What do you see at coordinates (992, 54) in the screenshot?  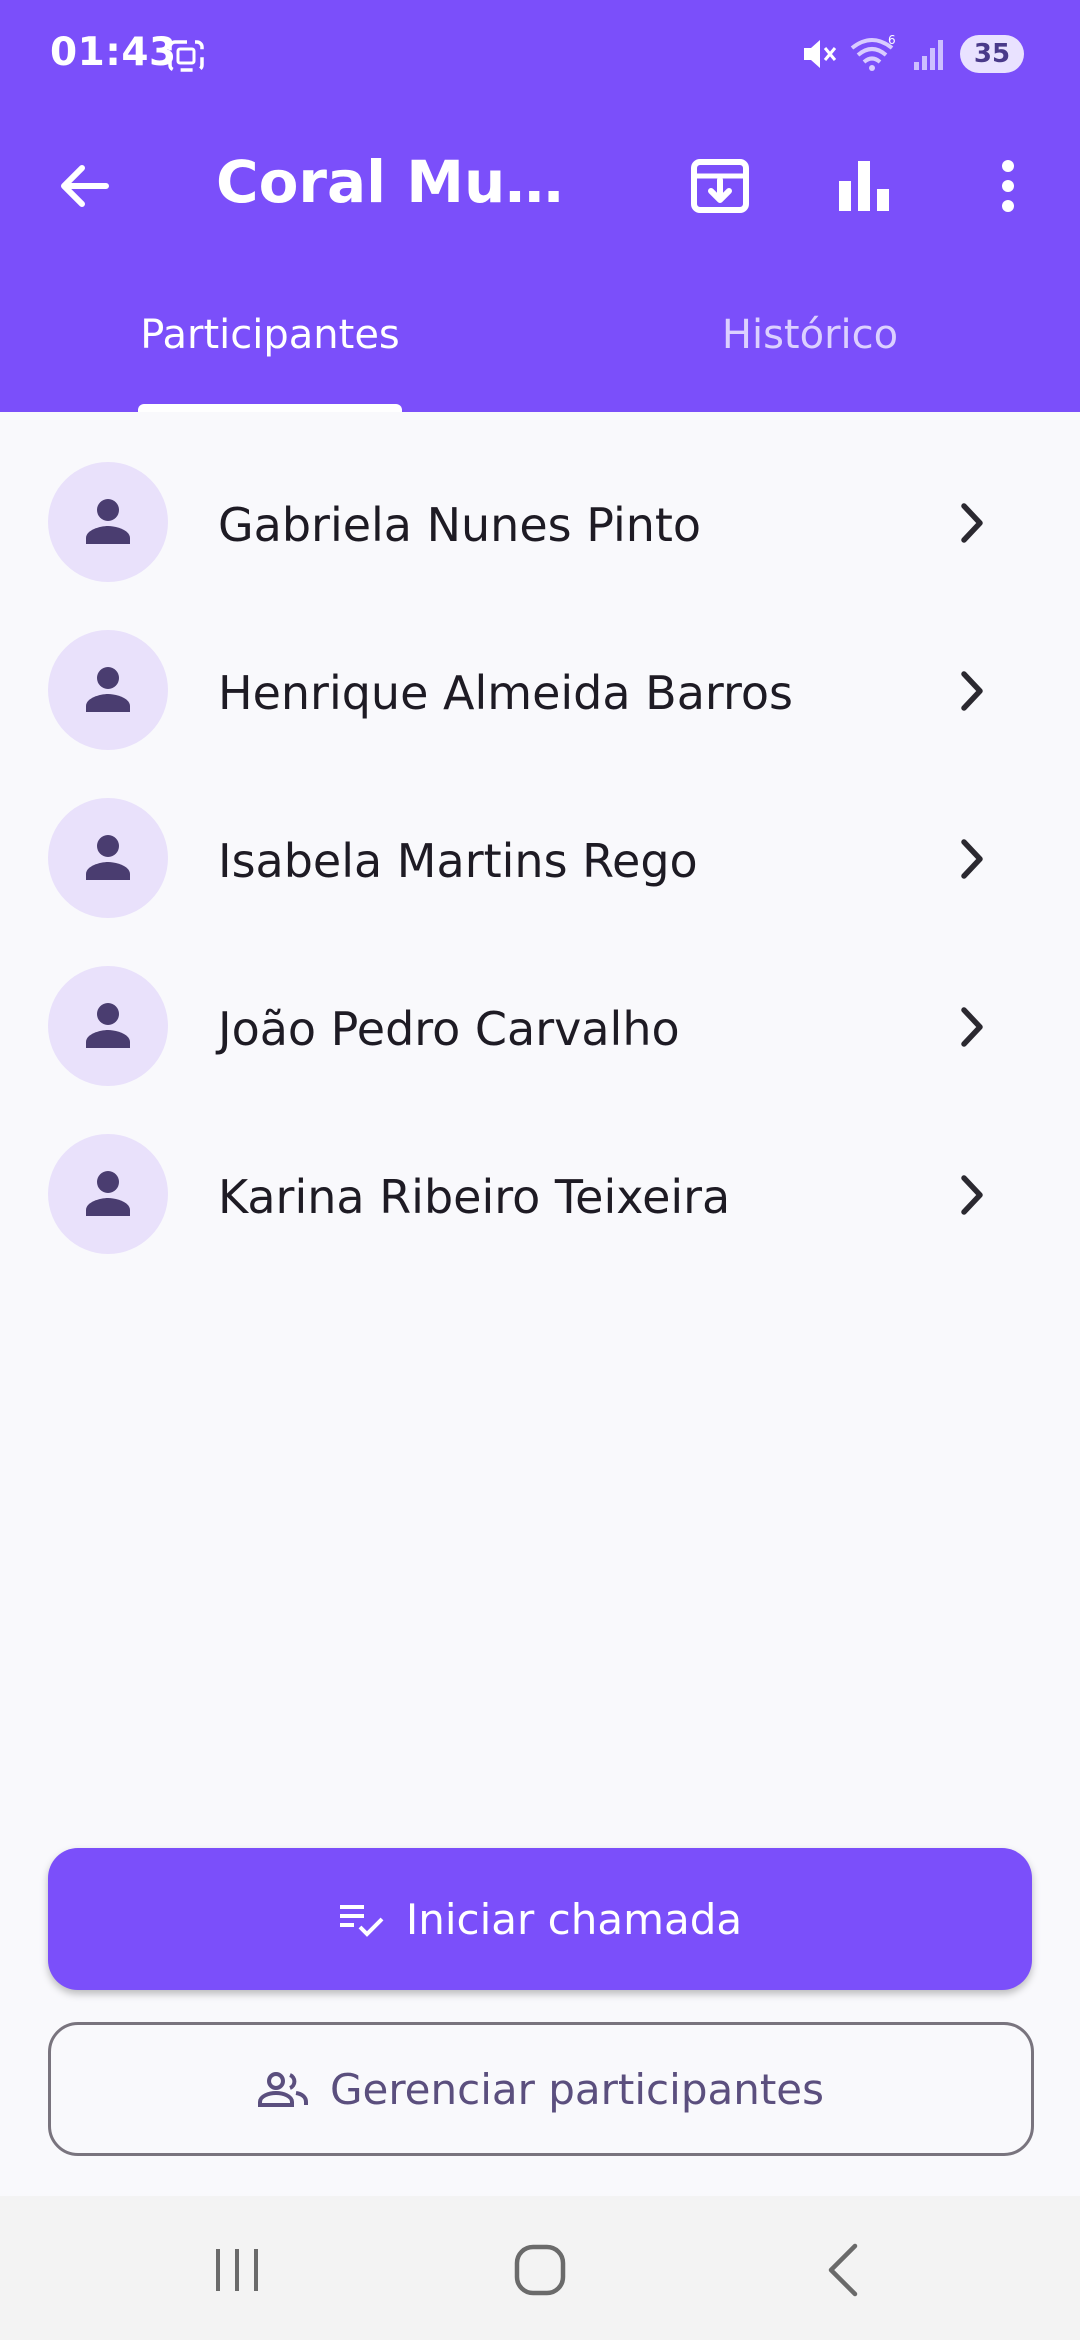 I see `battery-indicator: 35` at bounding box center [992, 54].